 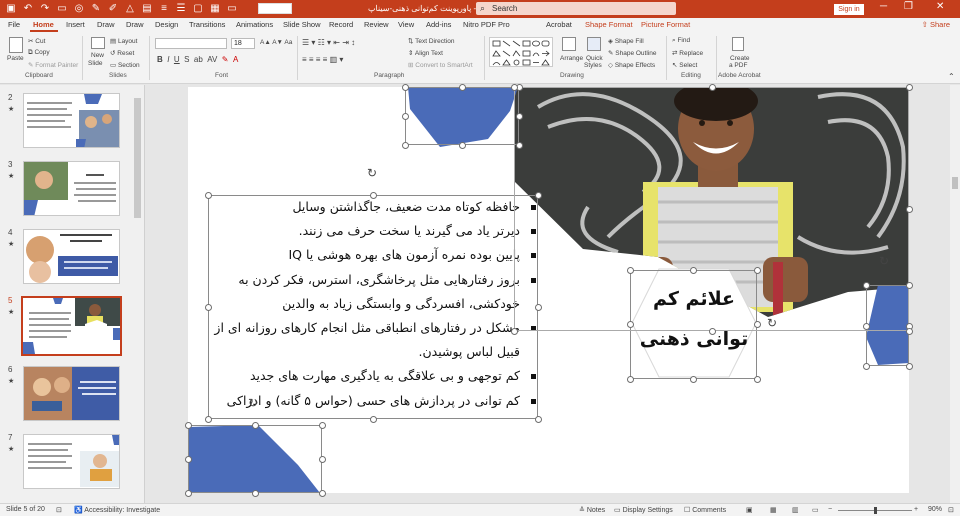 What do you see at coordinates (113, 9) in the screenshot?
I see `draw-icon: ✐` at bounding box center [113, 9].